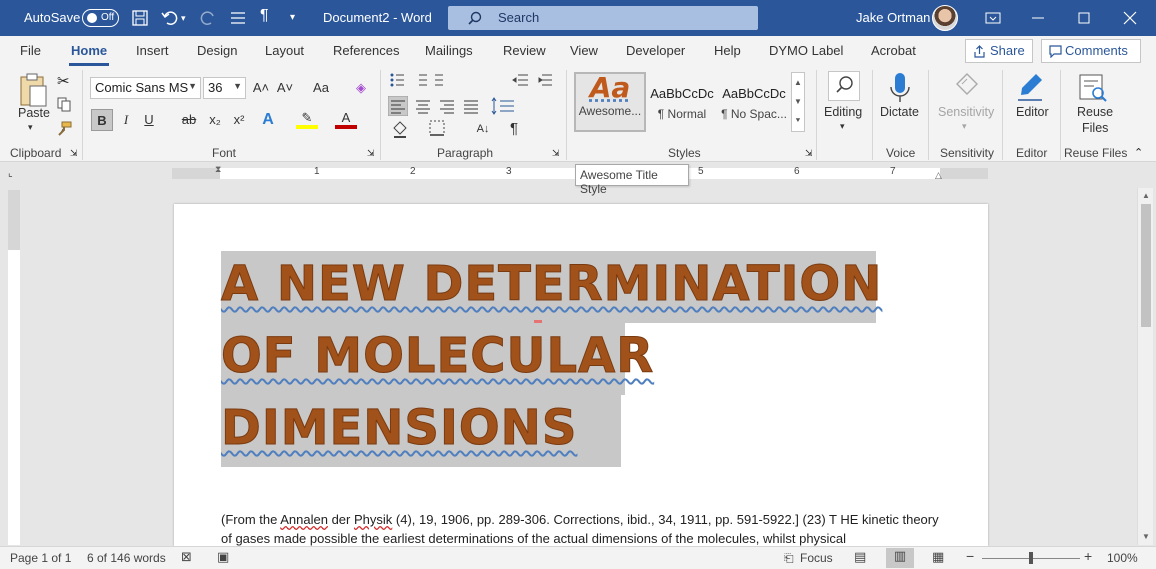 The height and width of the screenshot is (569, 1156). I want to click on change-case-button: Aa, so click(321, 88).